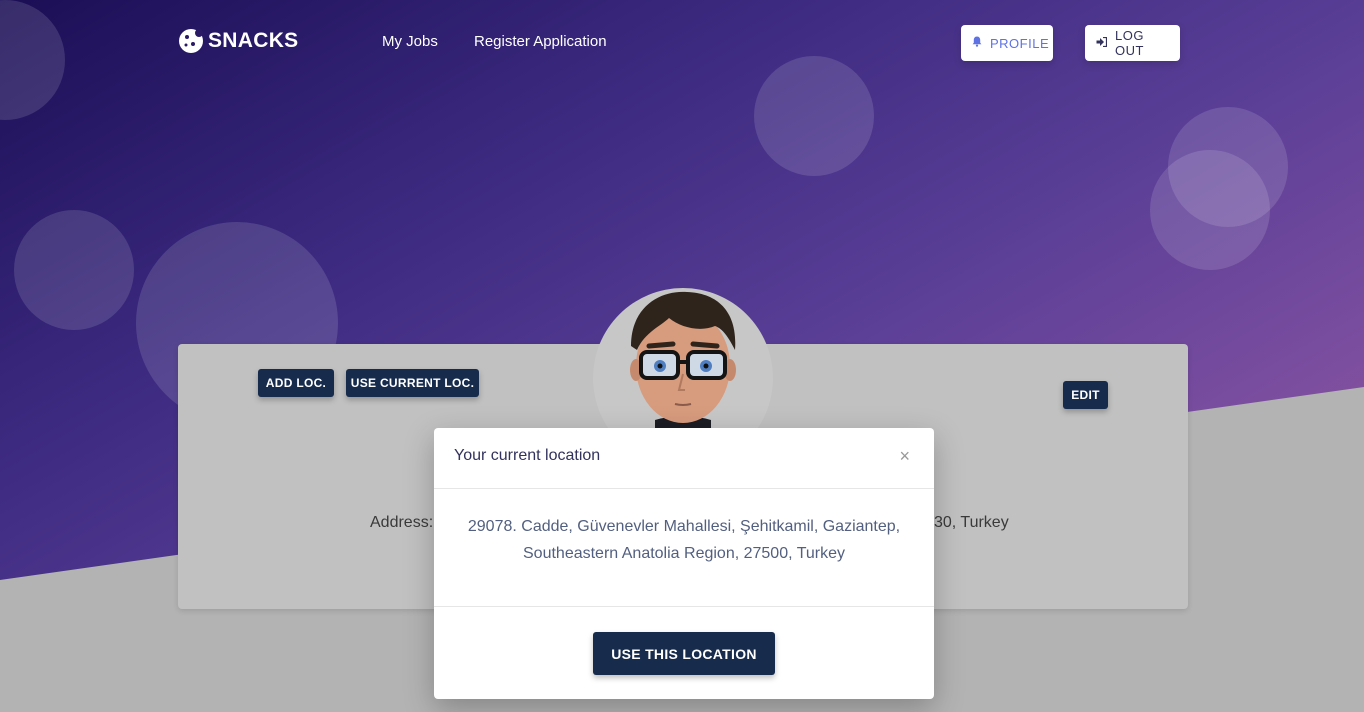 This screenshot has height=712, width=1364. Describe the element at coordinates (684, 458) in the screenshot. I see `modal-header: Your current location ×` at that location.